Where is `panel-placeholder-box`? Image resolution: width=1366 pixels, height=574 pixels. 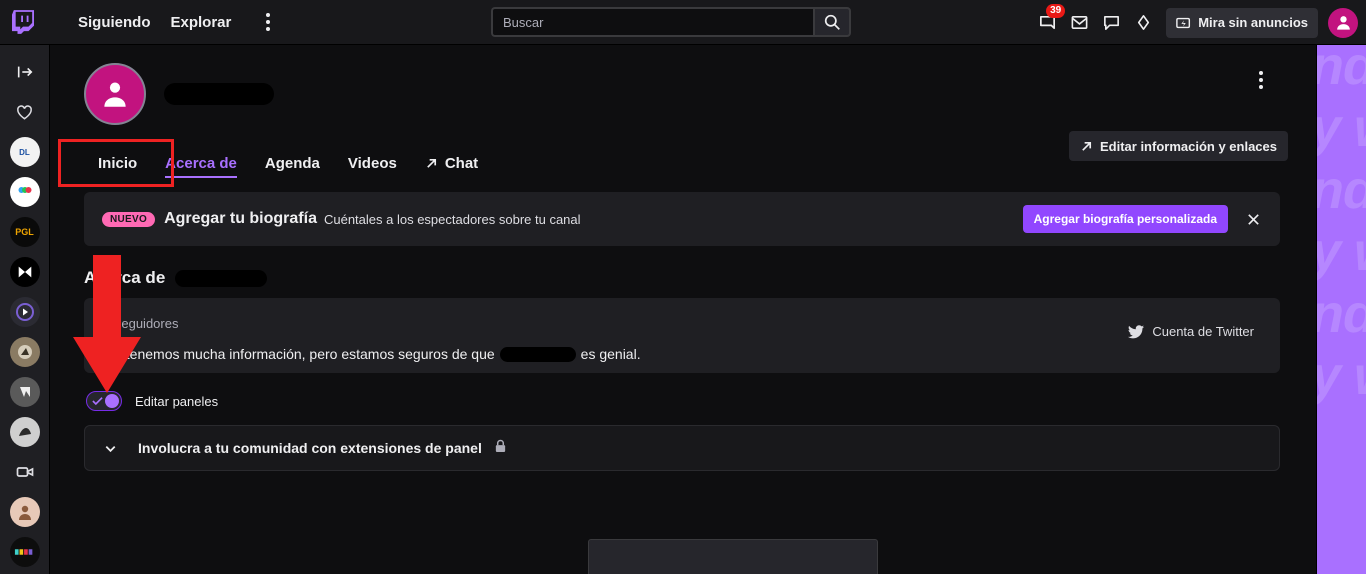 panel-placeholder-box is located at coordinates (733, 556).